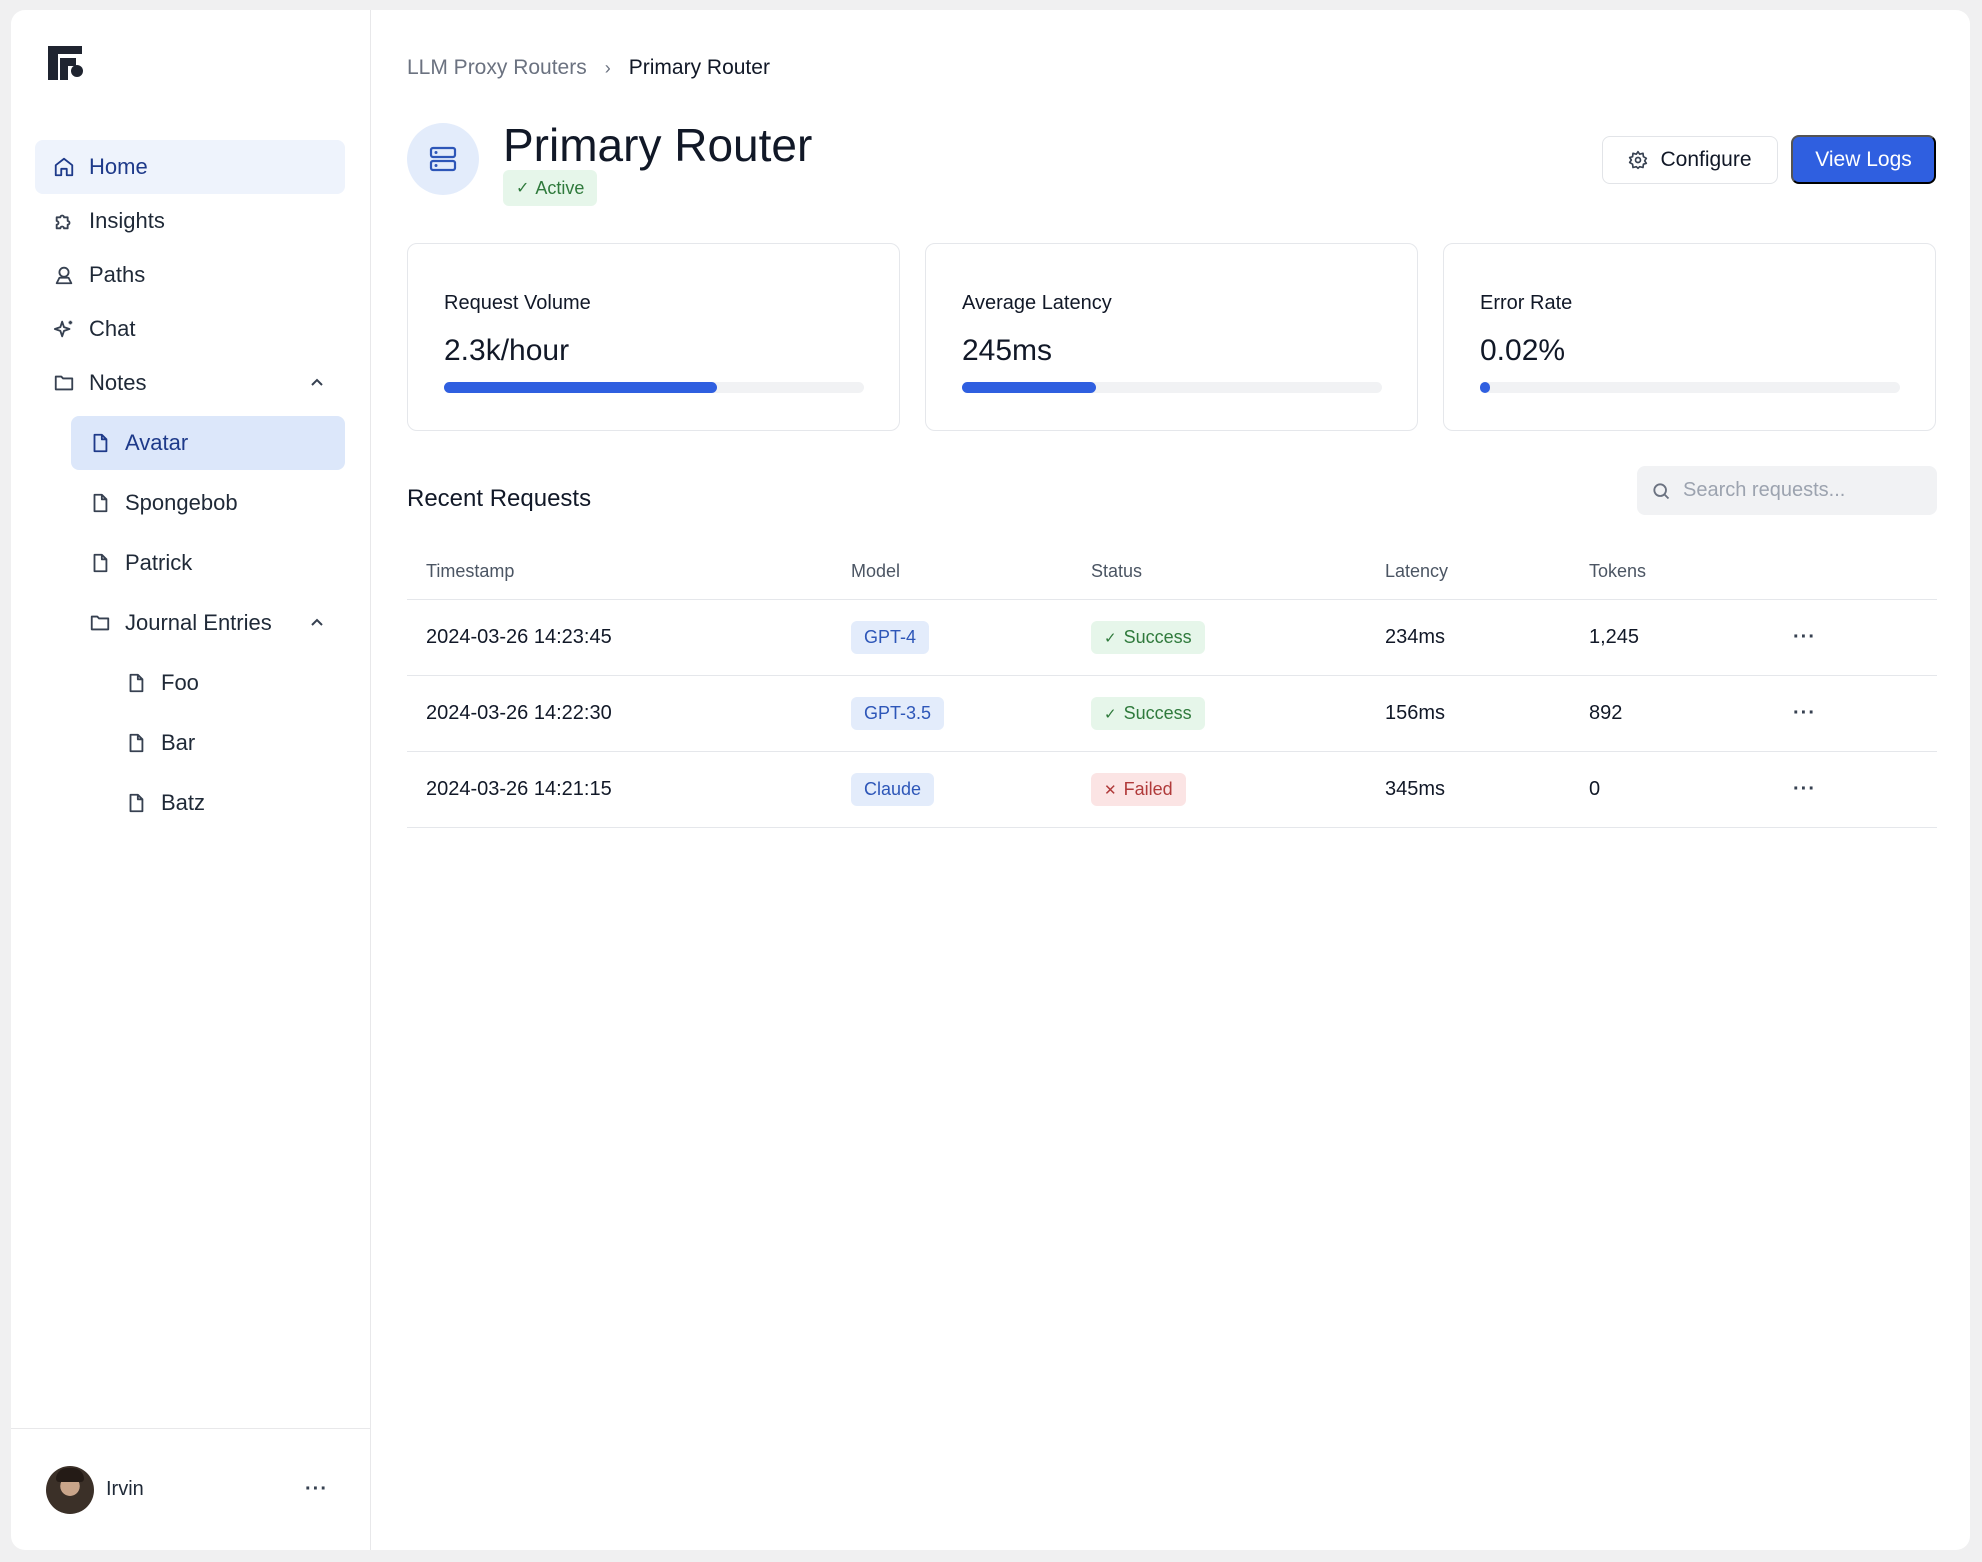  What do you see at coordinates (208, 443) in the screenshot?
I see `sidebar-item-avatar: Avatar` at bounding box center [208, 443].